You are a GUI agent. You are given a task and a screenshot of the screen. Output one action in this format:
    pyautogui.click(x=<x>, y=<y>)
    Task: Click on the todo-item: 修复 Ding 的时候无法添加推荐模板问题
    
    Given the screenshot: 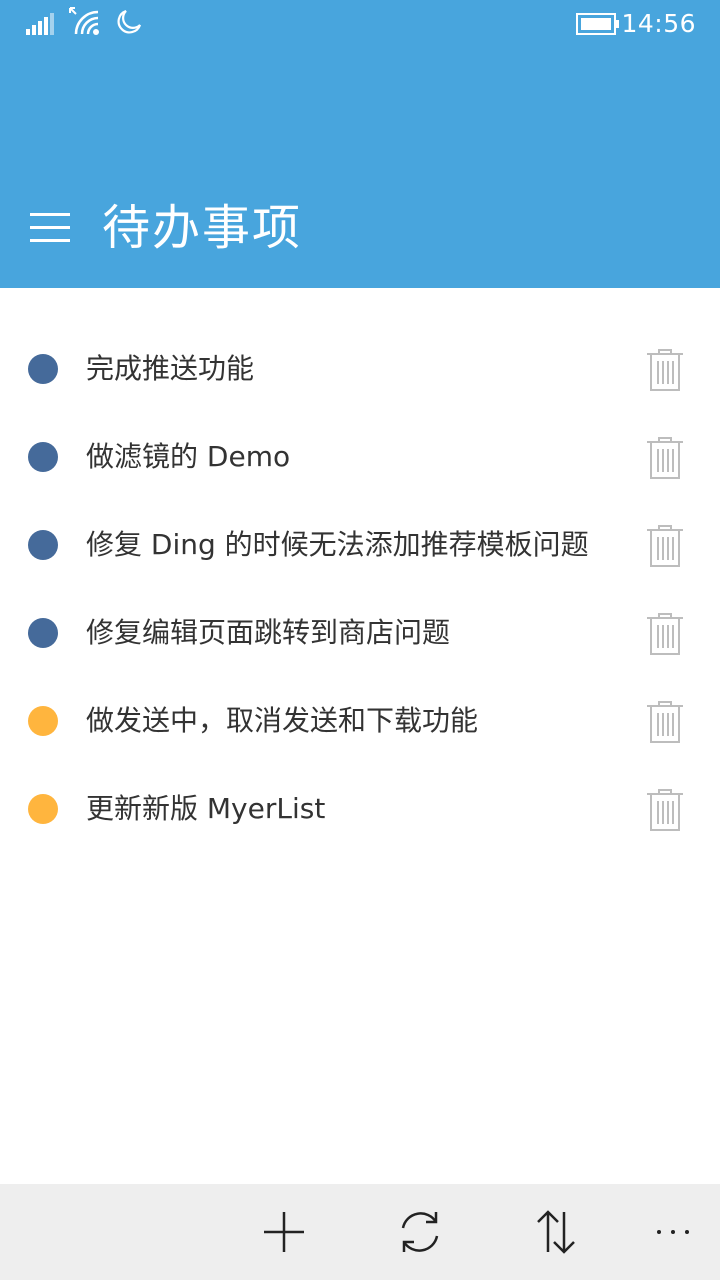 What is the action you would take?
    pyautogui.click(x=360, y=546)
    